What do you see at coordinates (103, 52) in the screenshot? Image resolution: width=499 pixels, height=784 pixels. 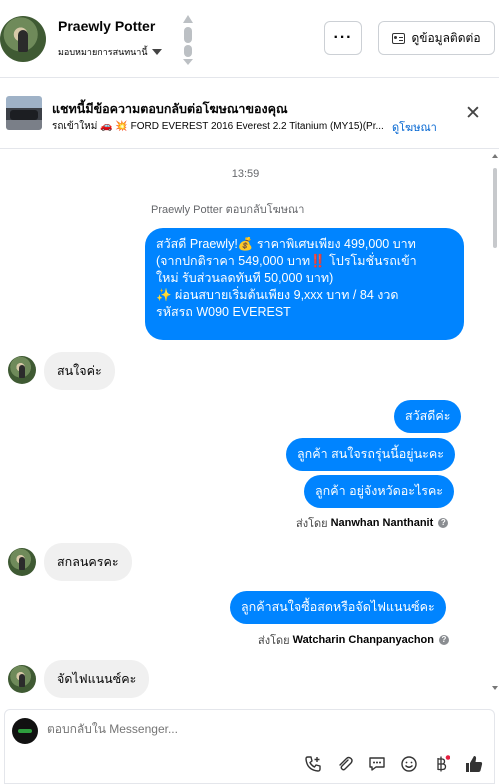 I see `assign-label: มอบหมายการสนทนานี้` at bounding box center [103, 52].